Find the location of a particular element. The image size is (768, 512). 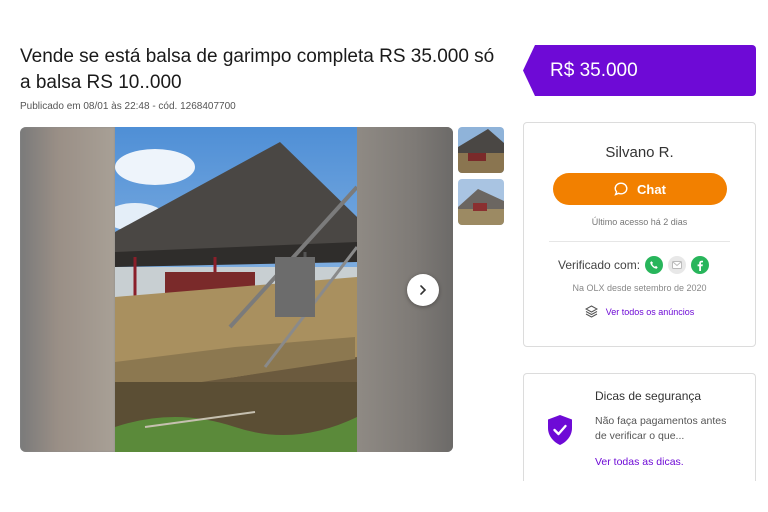

thumbnail-strip is located at coordinates (481, 179).